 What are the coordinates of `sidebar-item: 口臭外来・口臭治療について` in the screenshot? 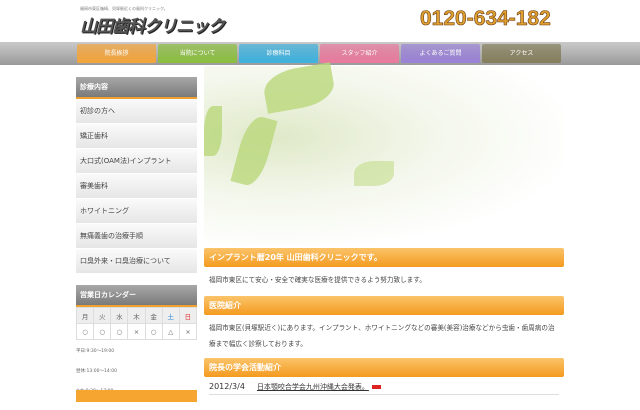 It's located at (136, 261).